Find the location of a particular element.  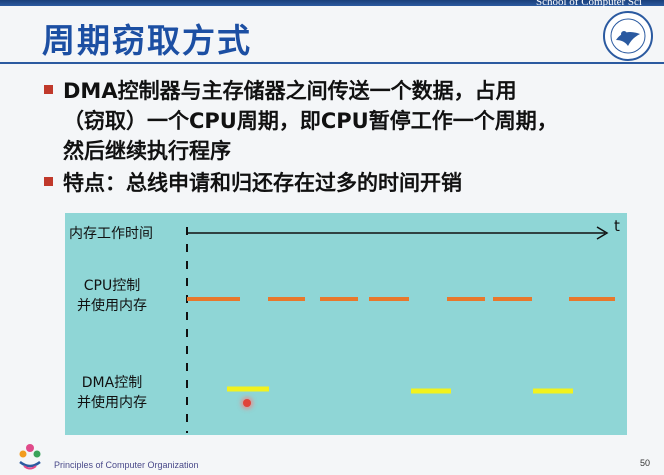

cpu-label-line: 并使用内存 is located at coordinates (112, 306).